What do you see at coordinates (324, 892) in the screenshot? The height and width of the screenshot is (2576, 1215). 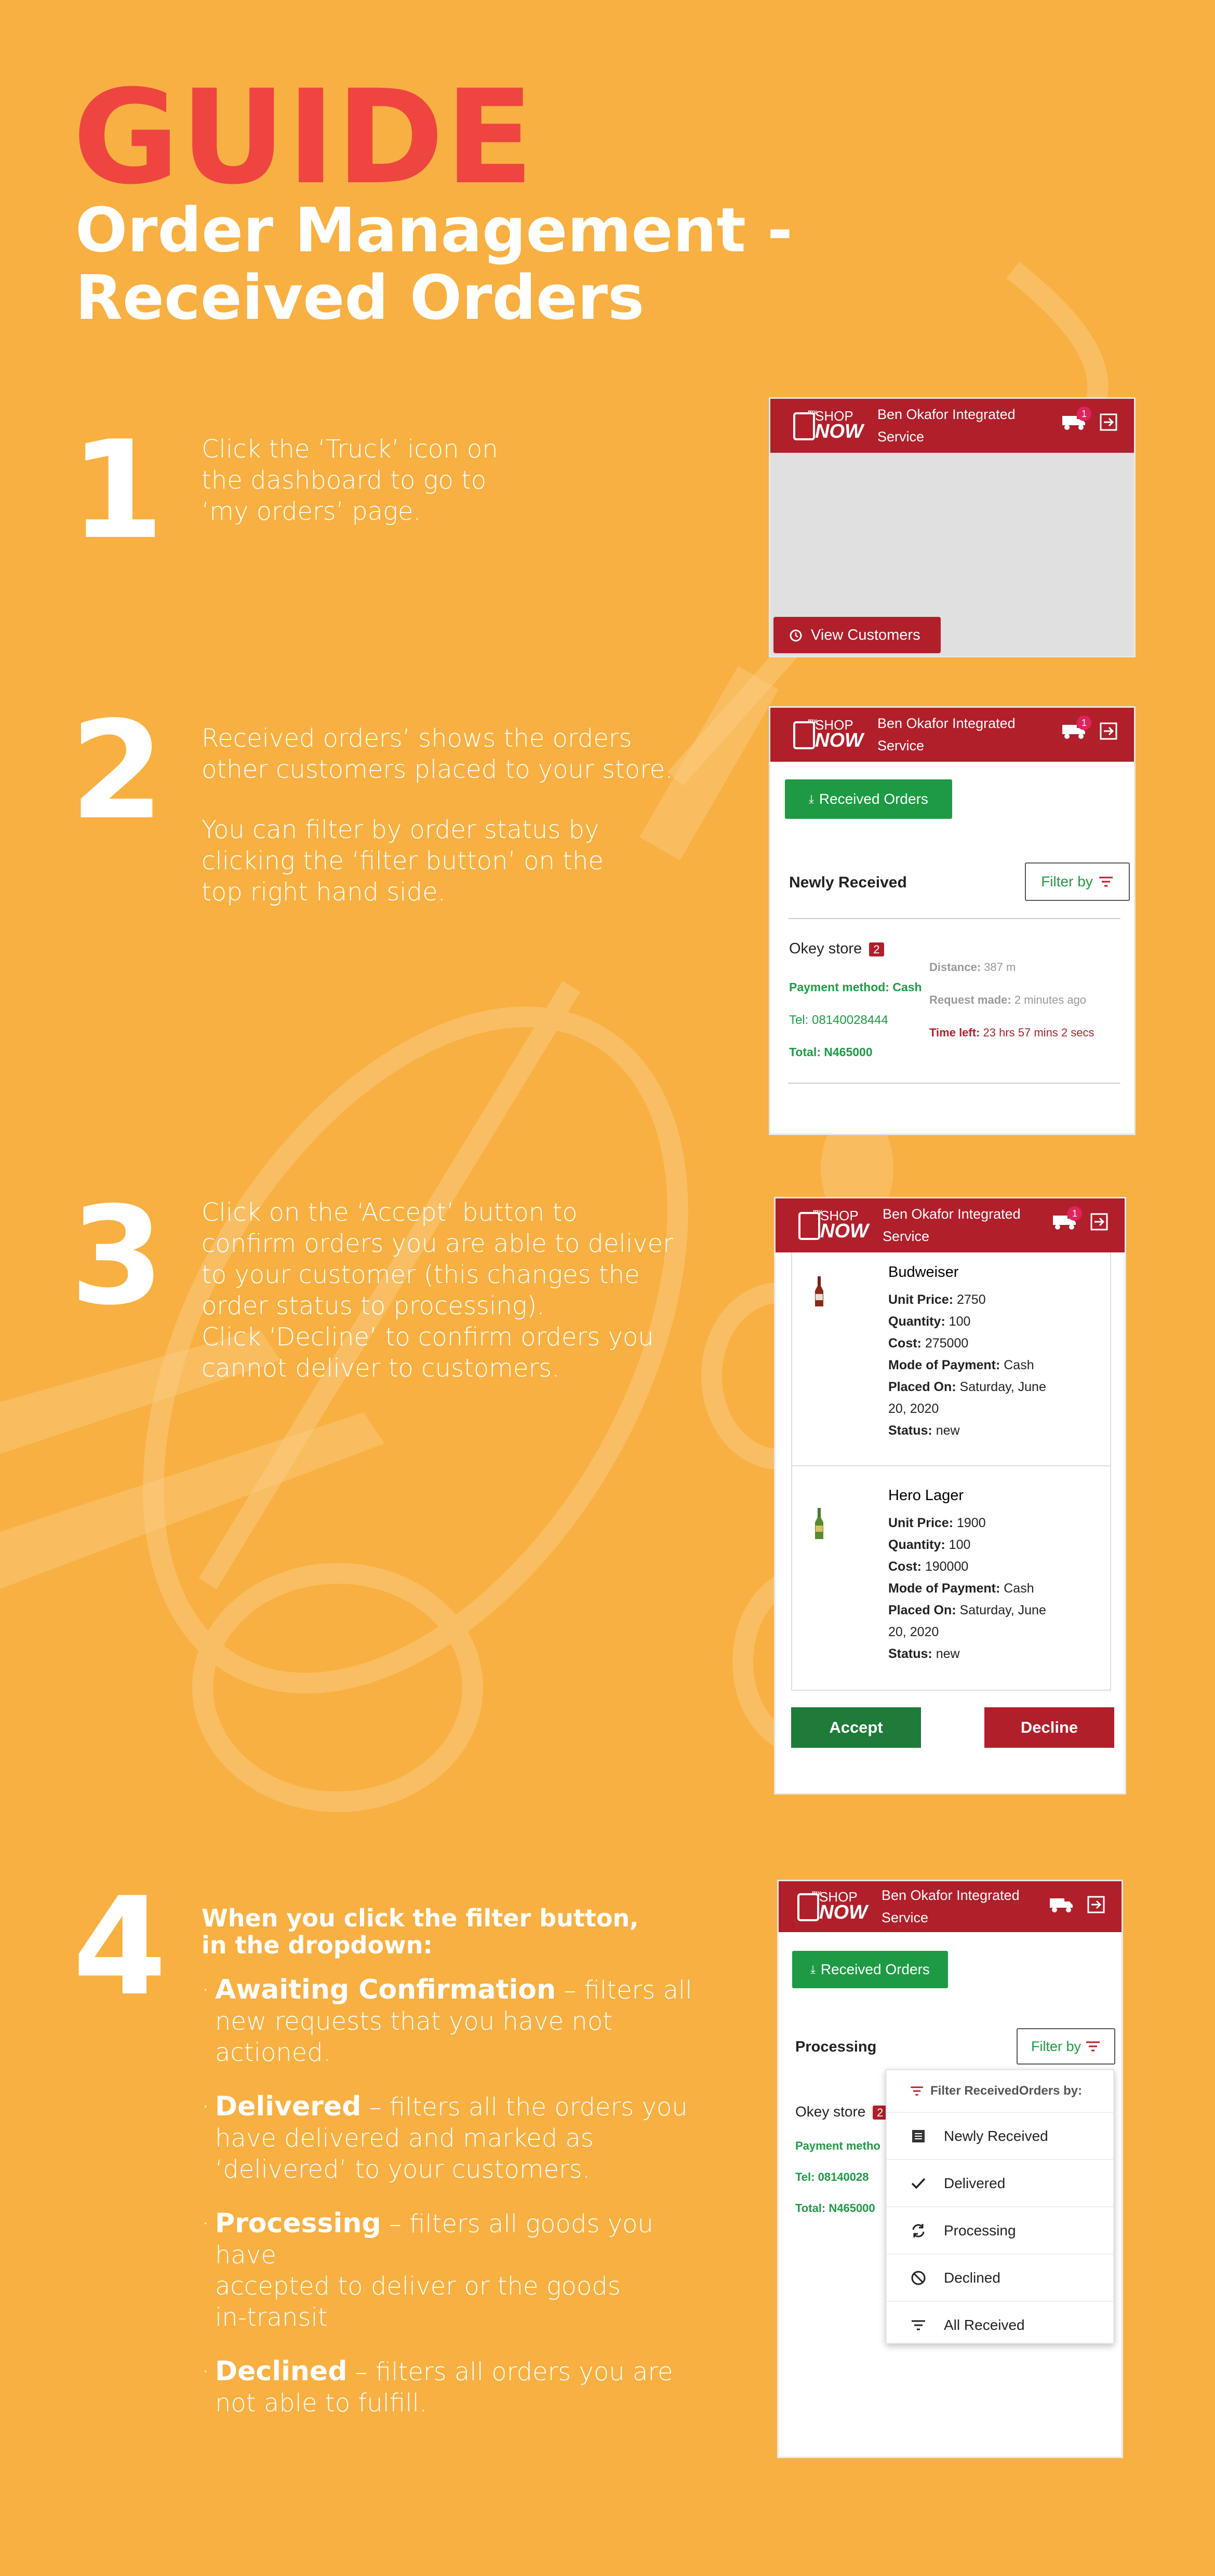 I see `step-2-line: top right hand side.` at bounding box center [324, 892].